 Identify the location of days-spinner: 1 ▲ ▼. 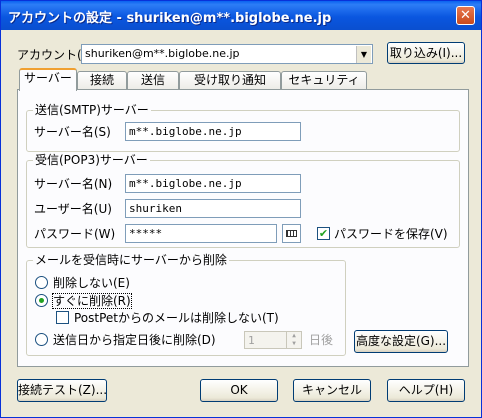
(273, 340).